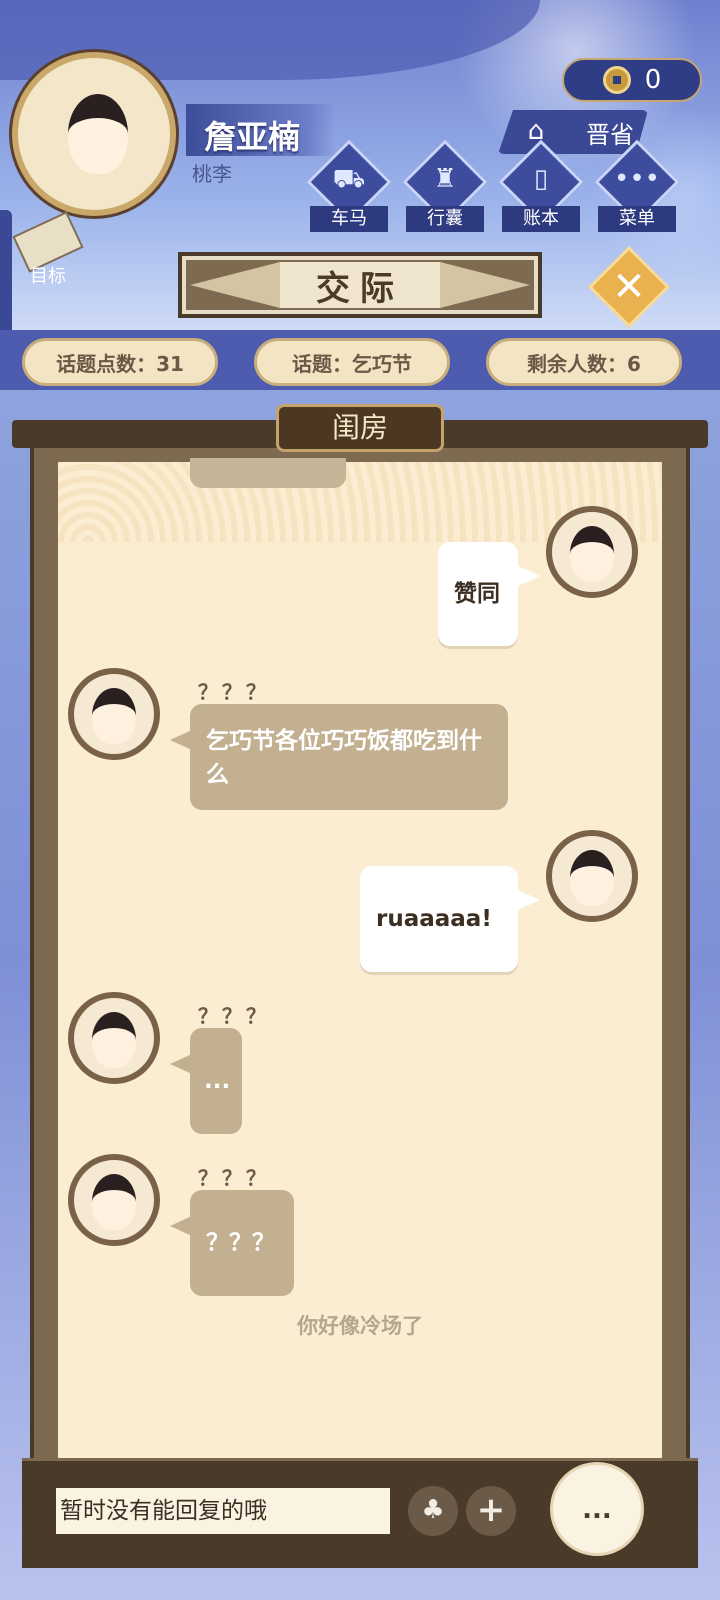  Describe the element at coordinates (439, 919) in the screenshot. I see `message-bubble: ruaaaaa!` at that location.